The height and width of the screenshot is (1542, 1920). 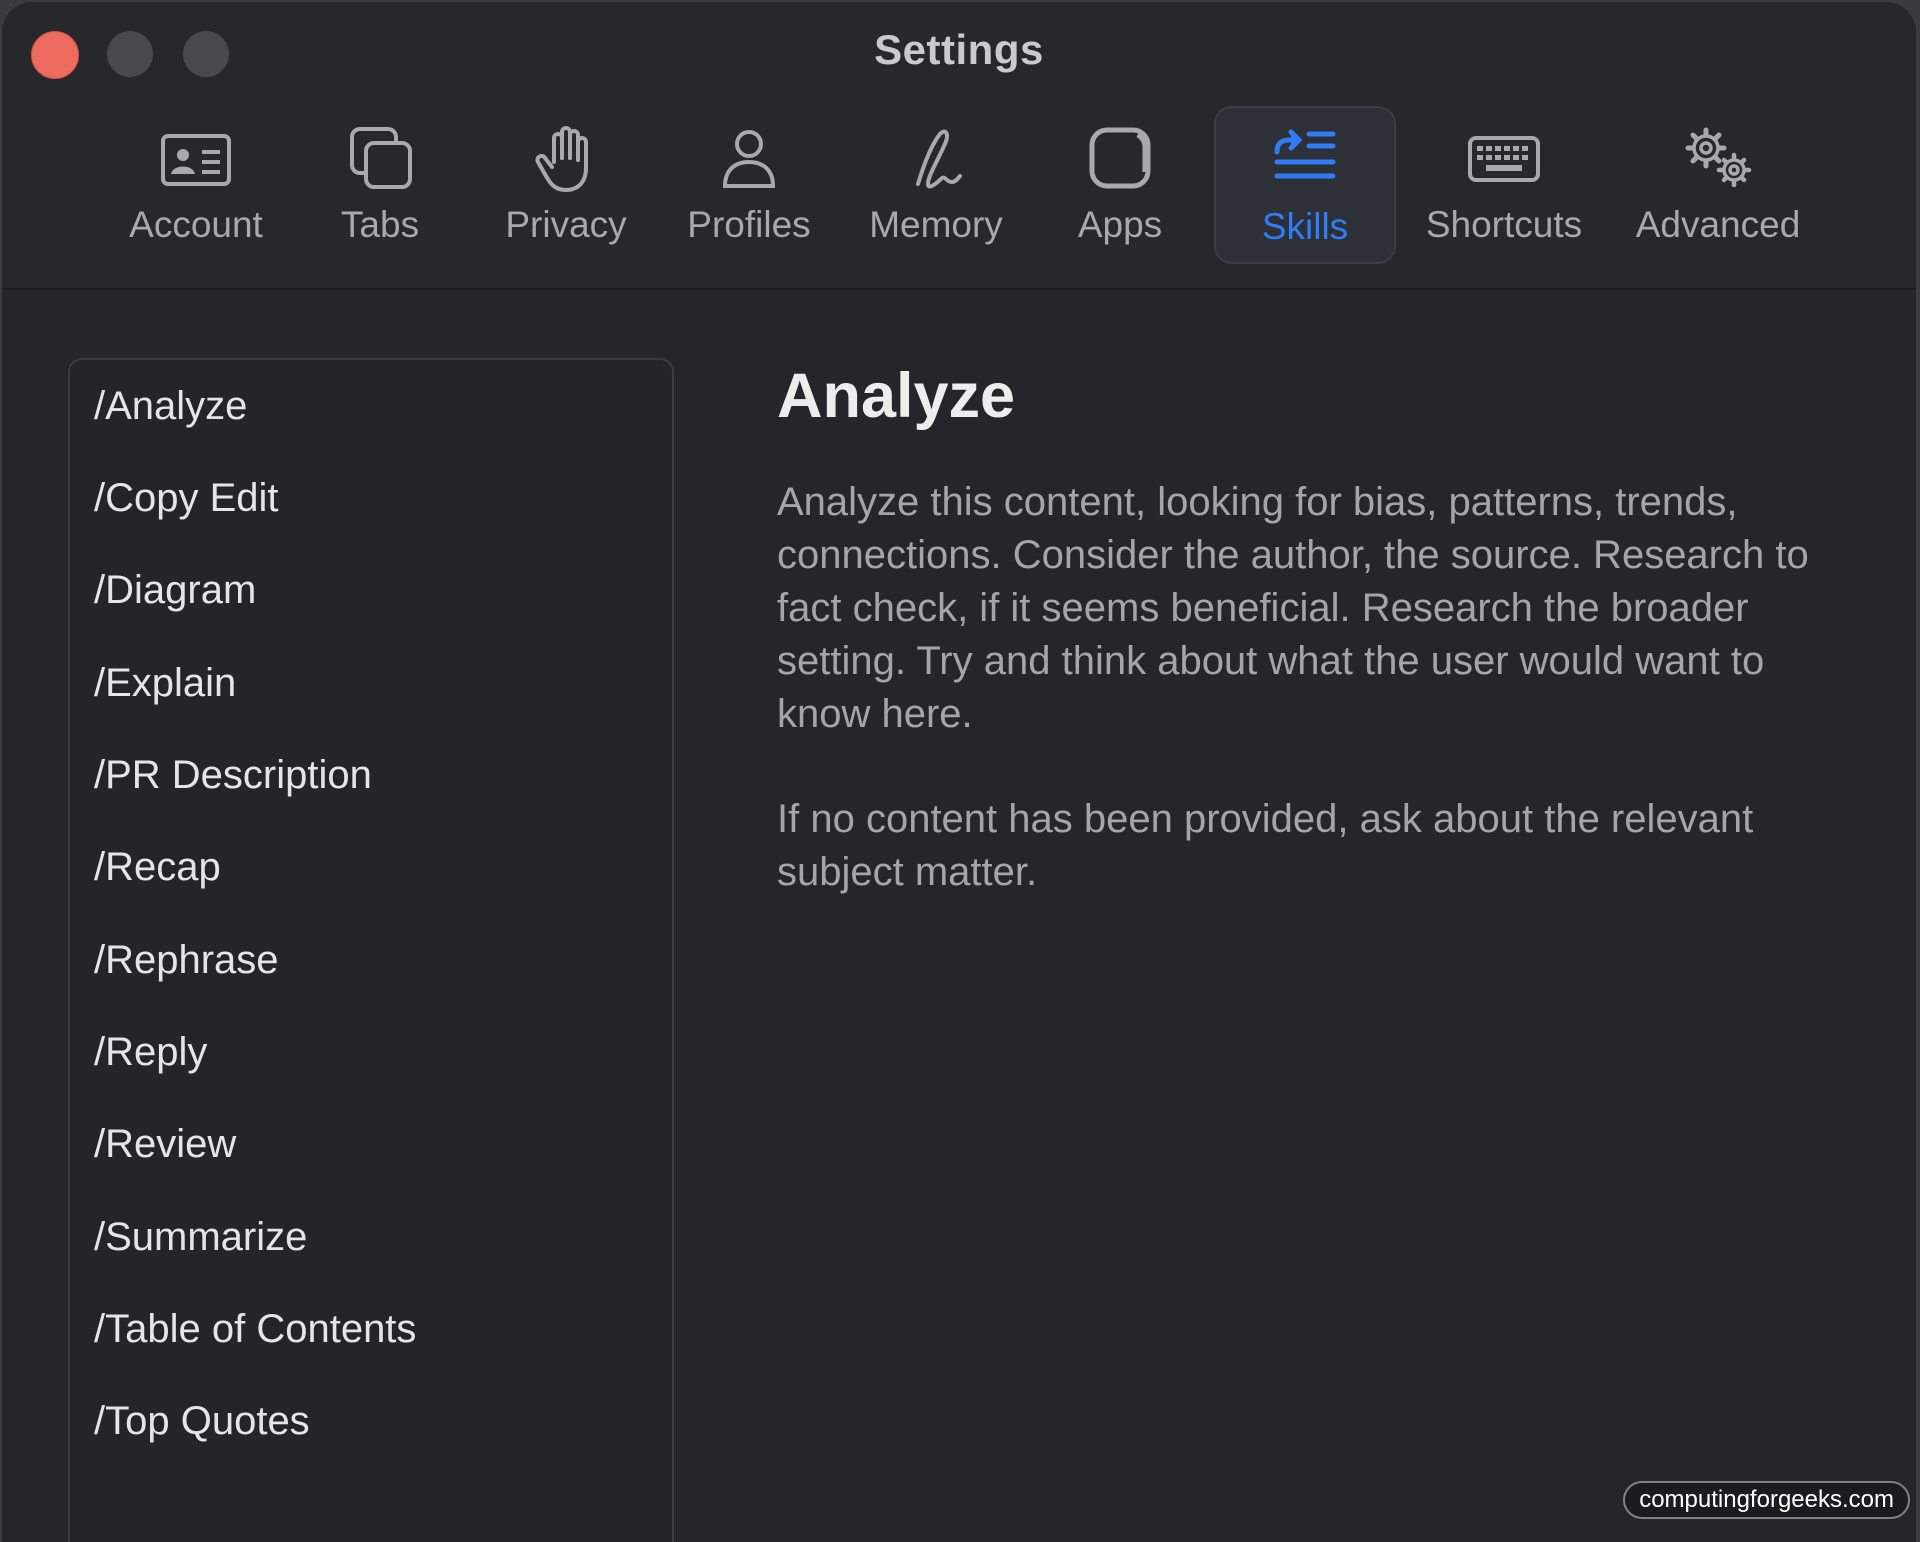 I want to click on app-square-icon, so click(x=1120, y=159).